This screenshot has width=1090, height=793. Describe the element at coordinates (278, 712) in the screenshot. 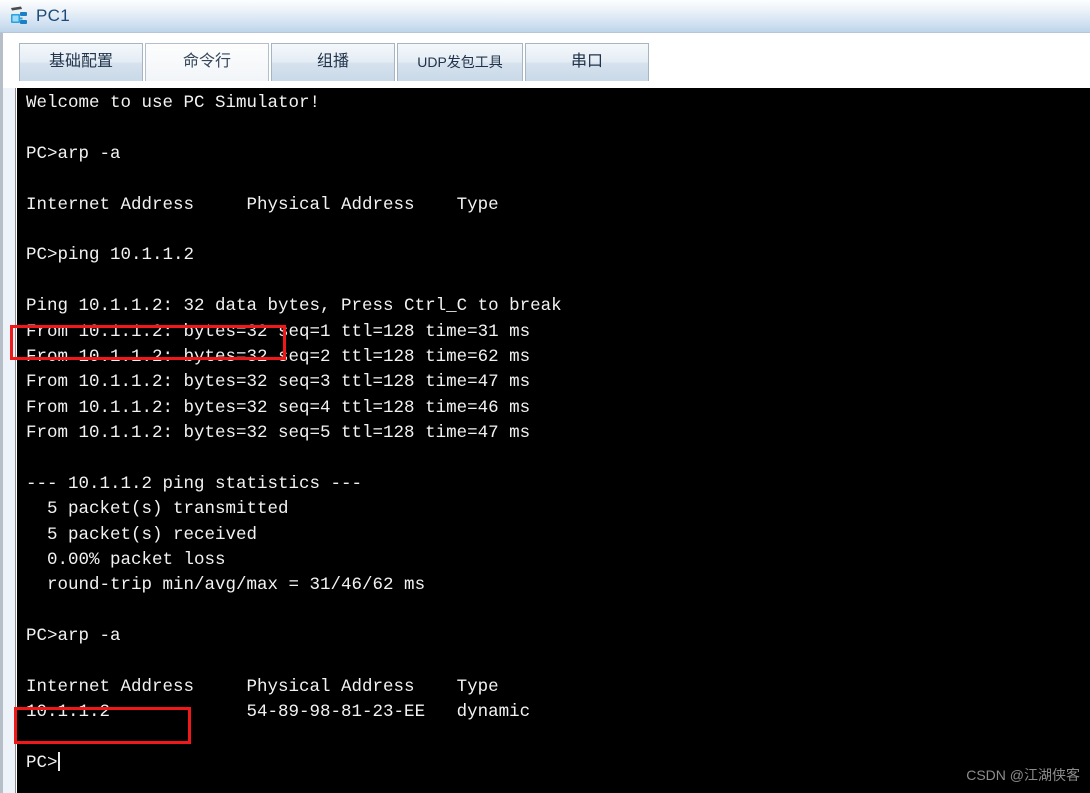

I see `terminal-line: 10.1.1.2 54-89-98-81-23-EE dynamic` at that location.